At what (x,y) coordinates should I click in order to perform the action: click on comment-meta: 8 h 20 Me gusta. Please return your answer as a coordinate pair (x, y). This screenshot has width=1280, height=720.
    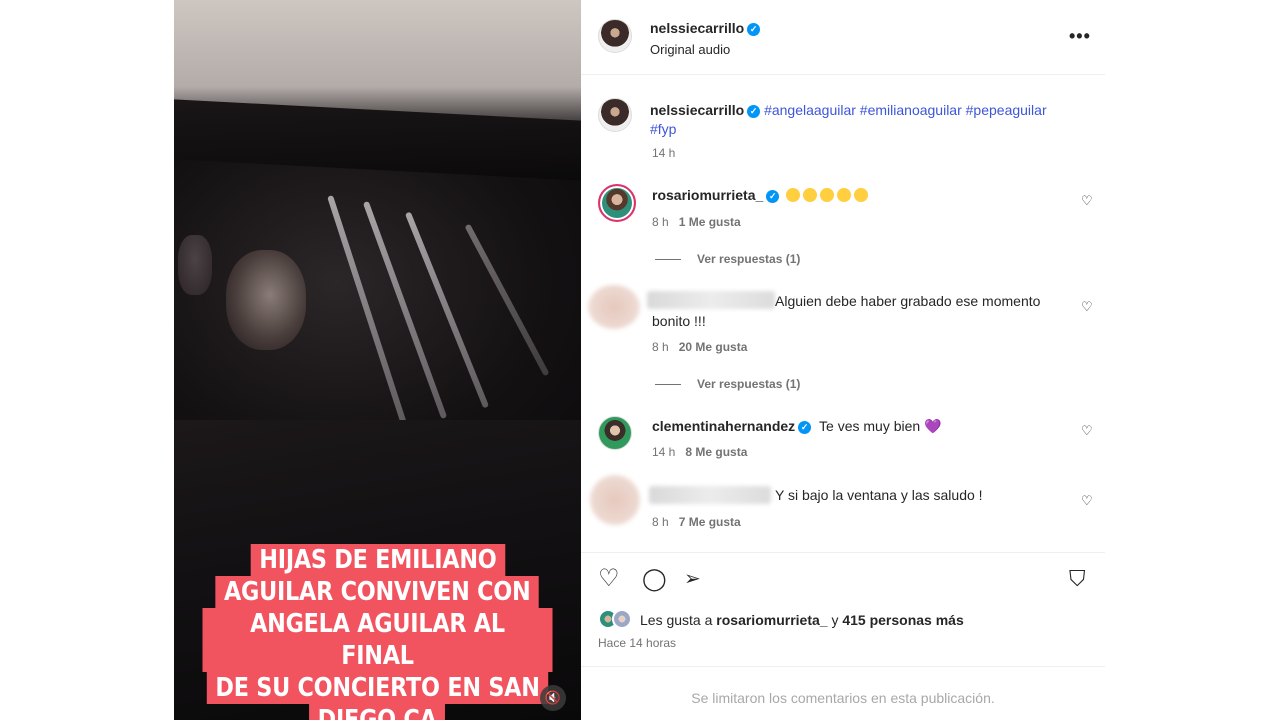
    Looking at the image, I should click on (699, 347).